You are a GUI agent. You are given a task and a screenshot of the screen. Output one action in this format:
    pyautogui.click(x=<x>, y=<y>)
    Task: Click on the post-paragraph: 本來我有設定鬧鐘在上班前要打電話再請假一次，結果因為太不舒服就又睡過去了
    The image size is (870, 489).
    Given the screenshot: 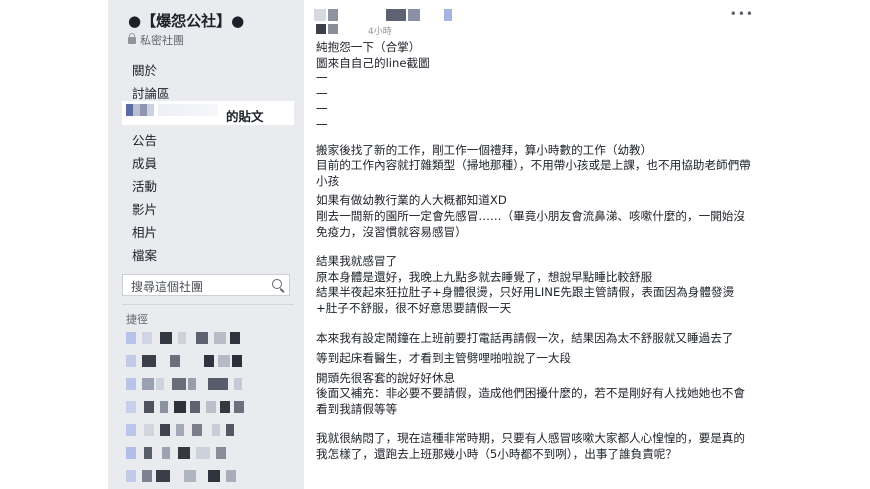 What is the action you would take?
    pyautogui.click(x=525, y=337)
    